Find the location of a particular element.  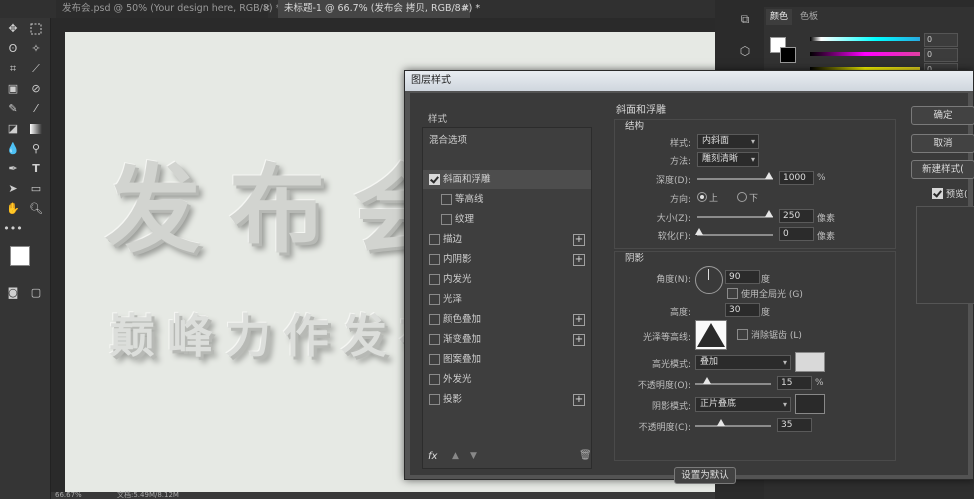

soften-slider-handle is located at coordinates (699, 231).